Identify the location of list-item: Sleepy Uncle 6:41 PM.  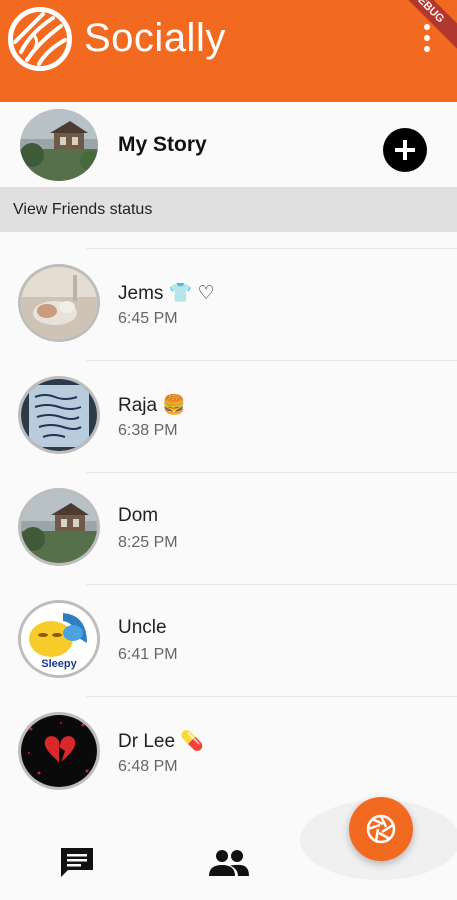
(228, 640).